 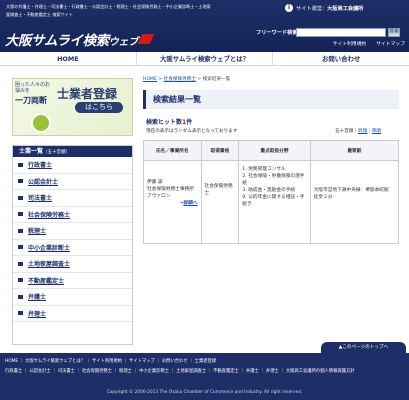 I want to click on page-title: 検索結果一覧, so click(x=177, y=99).